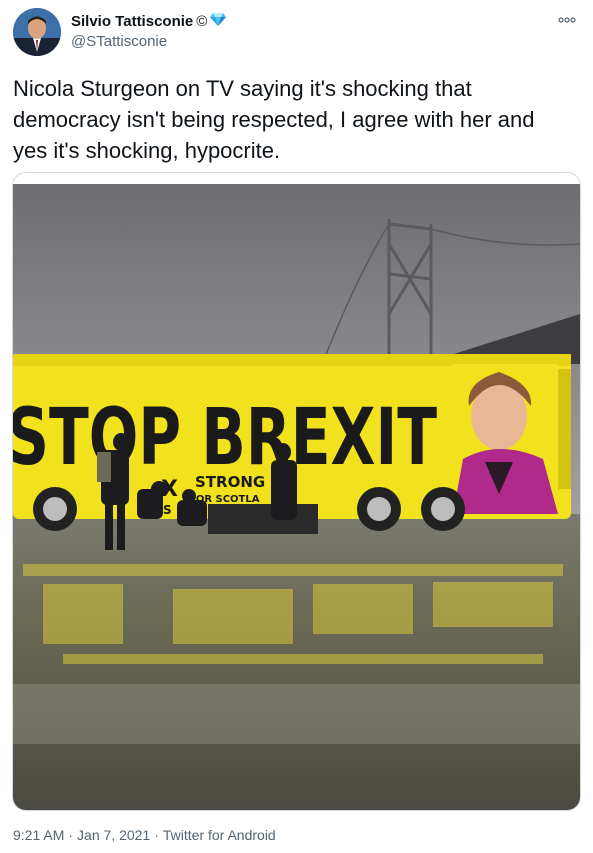 The width and height of the screenshot is (593, 853). I want to click on author-display-name: Silvio Tattisconie, so click(132, 21).